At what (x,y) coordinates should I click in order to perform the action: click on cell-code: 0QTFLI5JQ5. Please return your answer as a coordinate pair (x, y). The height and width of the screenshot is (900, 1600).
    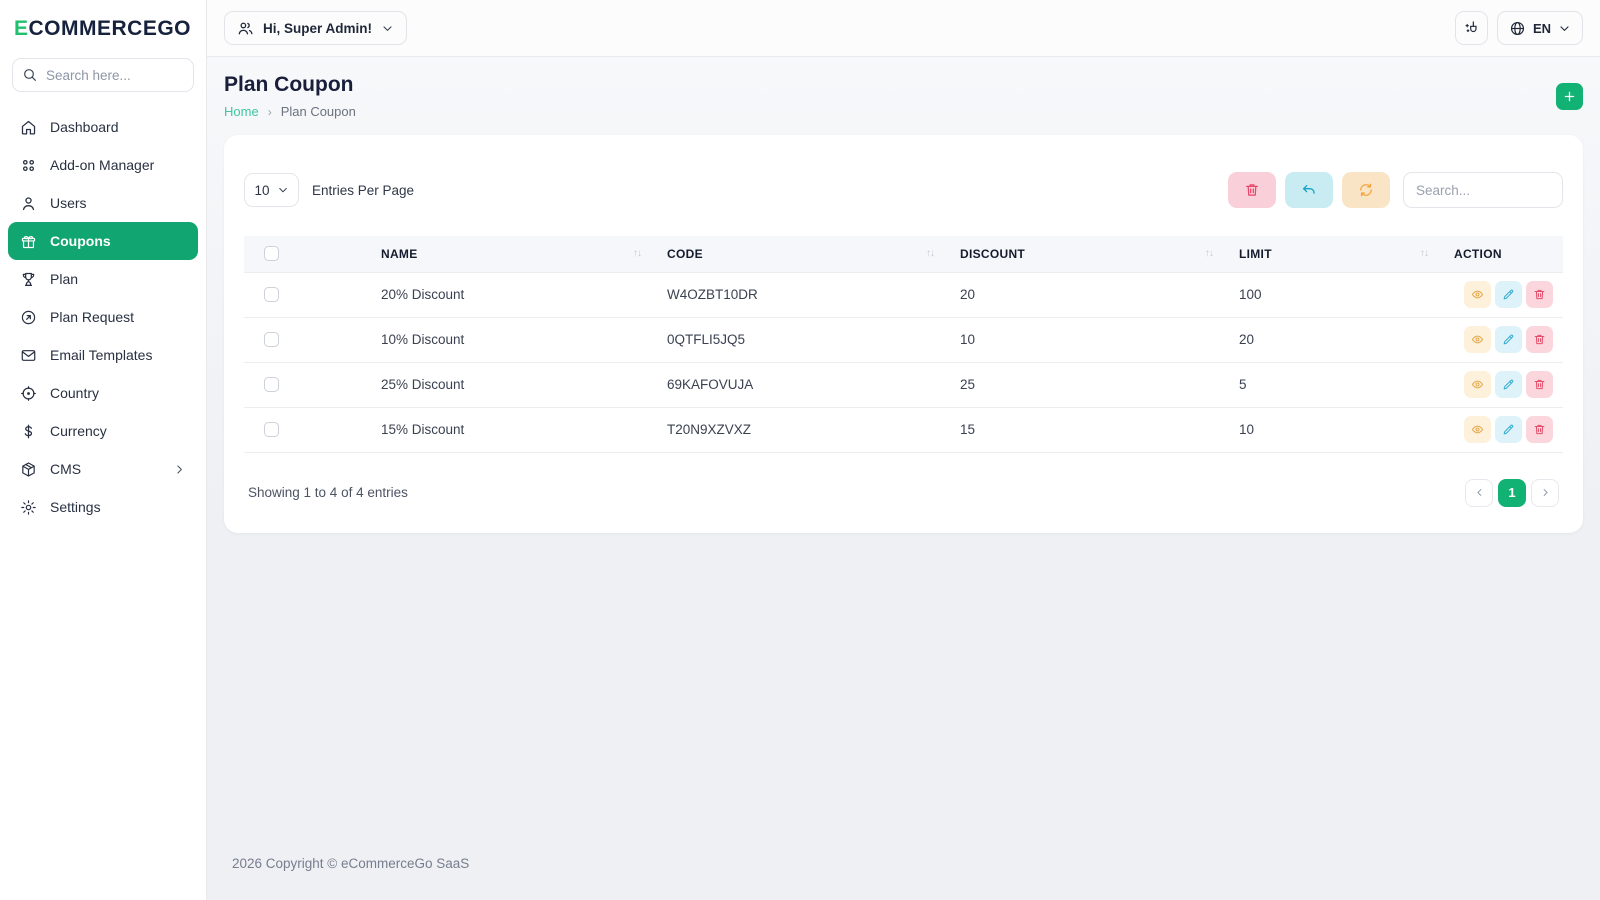
    Looking at the image, I should click on (793, 339).